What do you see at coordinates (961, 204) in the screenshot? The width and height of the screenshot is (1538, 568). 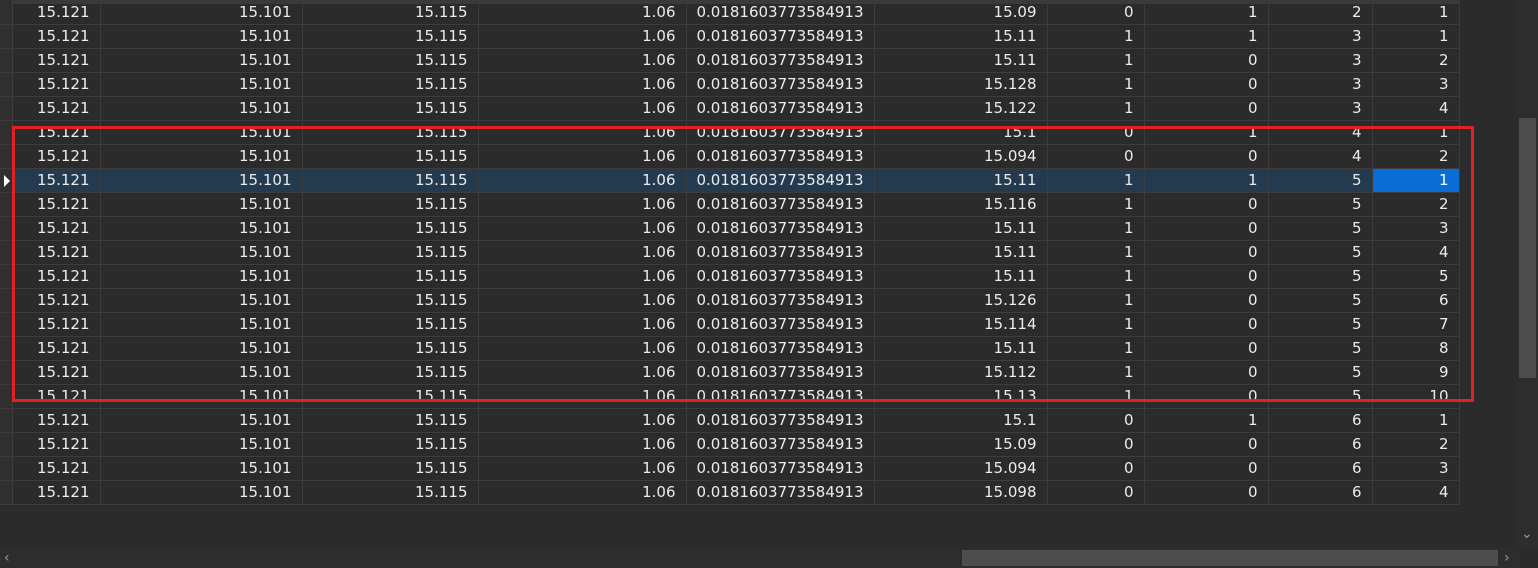 I see `table-cell: 15.116` at bounding box center [961, 204].